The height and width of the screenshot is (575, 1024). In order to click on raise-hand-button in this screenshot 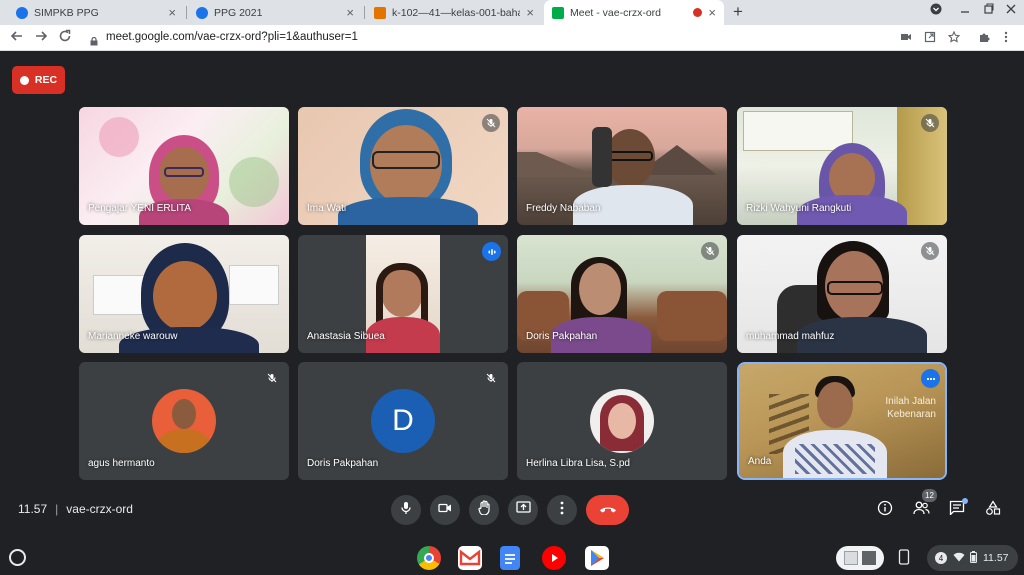, I will do `click(484, 510)`.